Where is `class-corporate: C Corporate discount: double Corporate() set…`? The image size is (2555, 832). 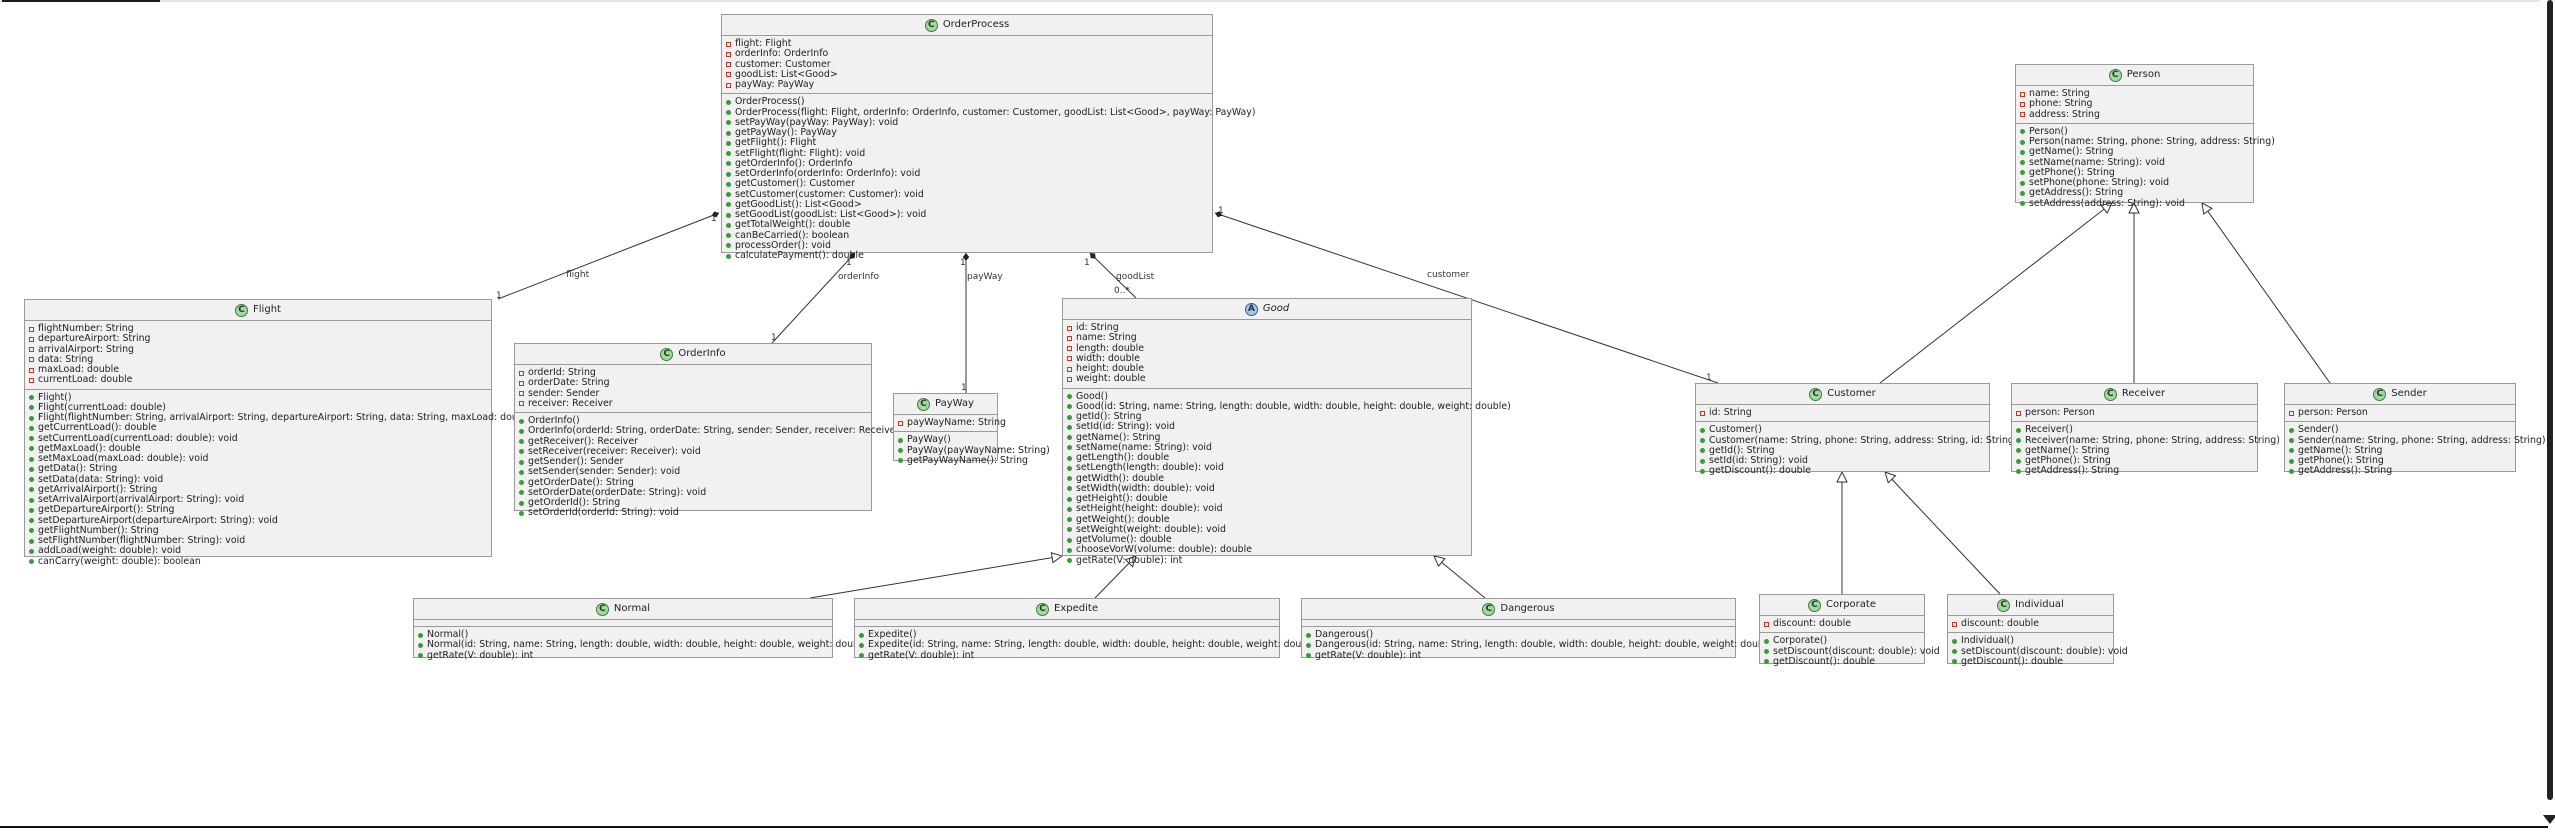 class-corporate: C Corporate discount: double Corporate() set… is located at coordinates (1849, 630).